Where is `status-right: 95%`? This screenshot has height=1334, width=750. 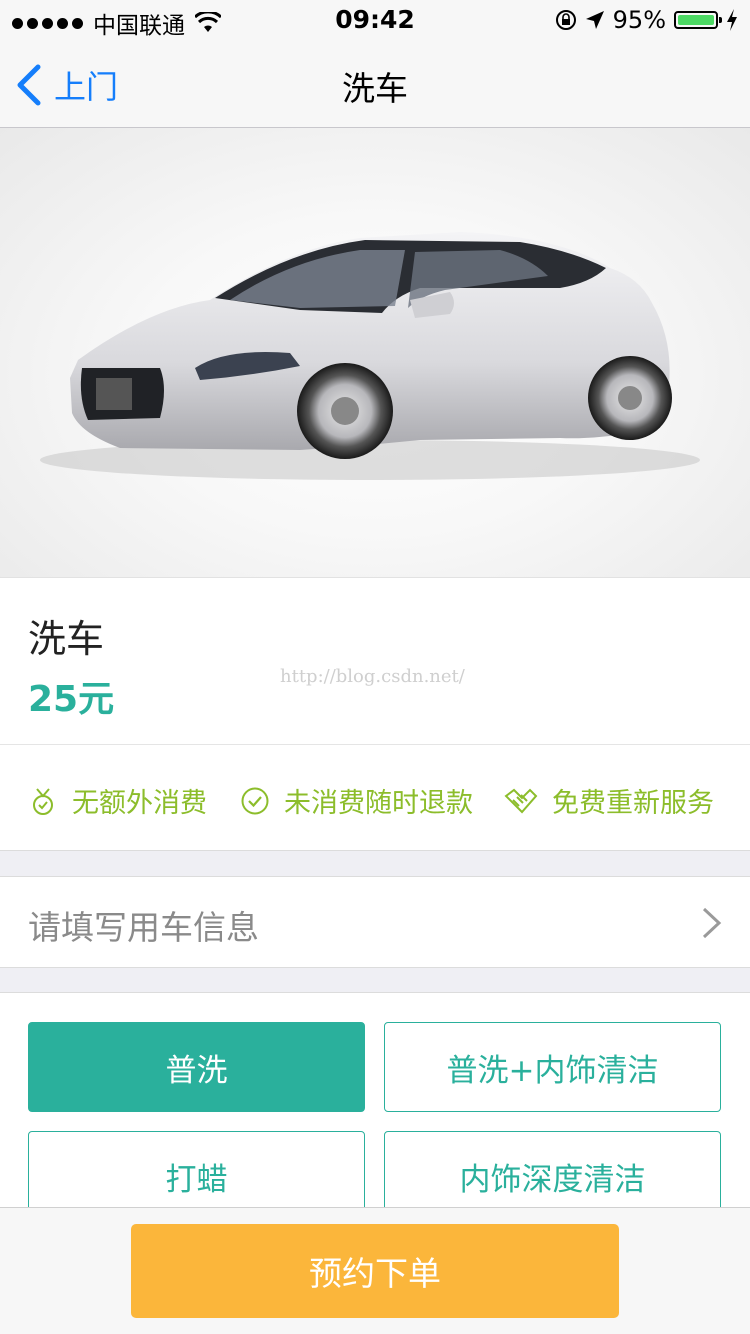
status-right: 95% is located at coordinates (646, 20).